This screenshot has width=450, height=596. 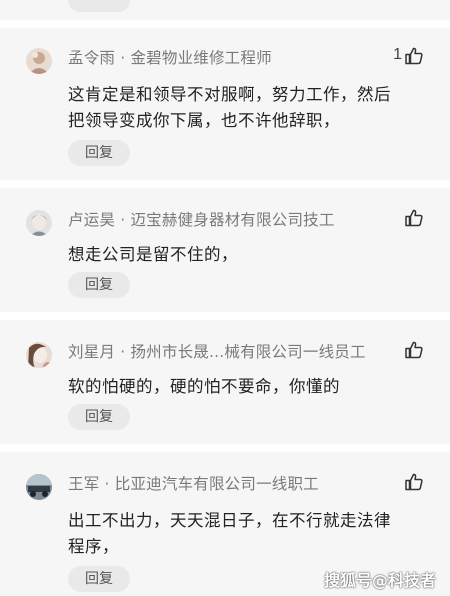 What do you see at coordinates (243, 255) in the screenshot?
I see `comment-text: 想走公司是留不住的，` at bounding box center [243, 255].